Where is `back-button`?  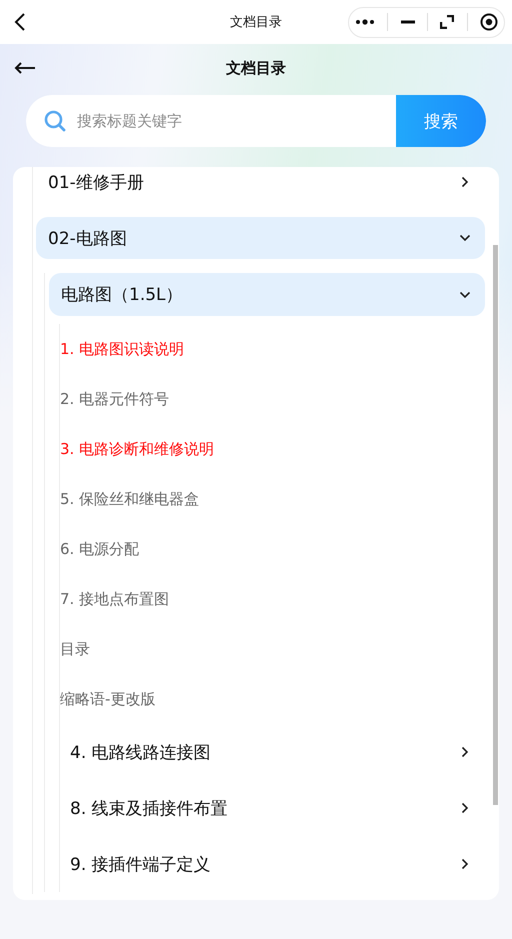 back-button is located at coordinates (20, 22).